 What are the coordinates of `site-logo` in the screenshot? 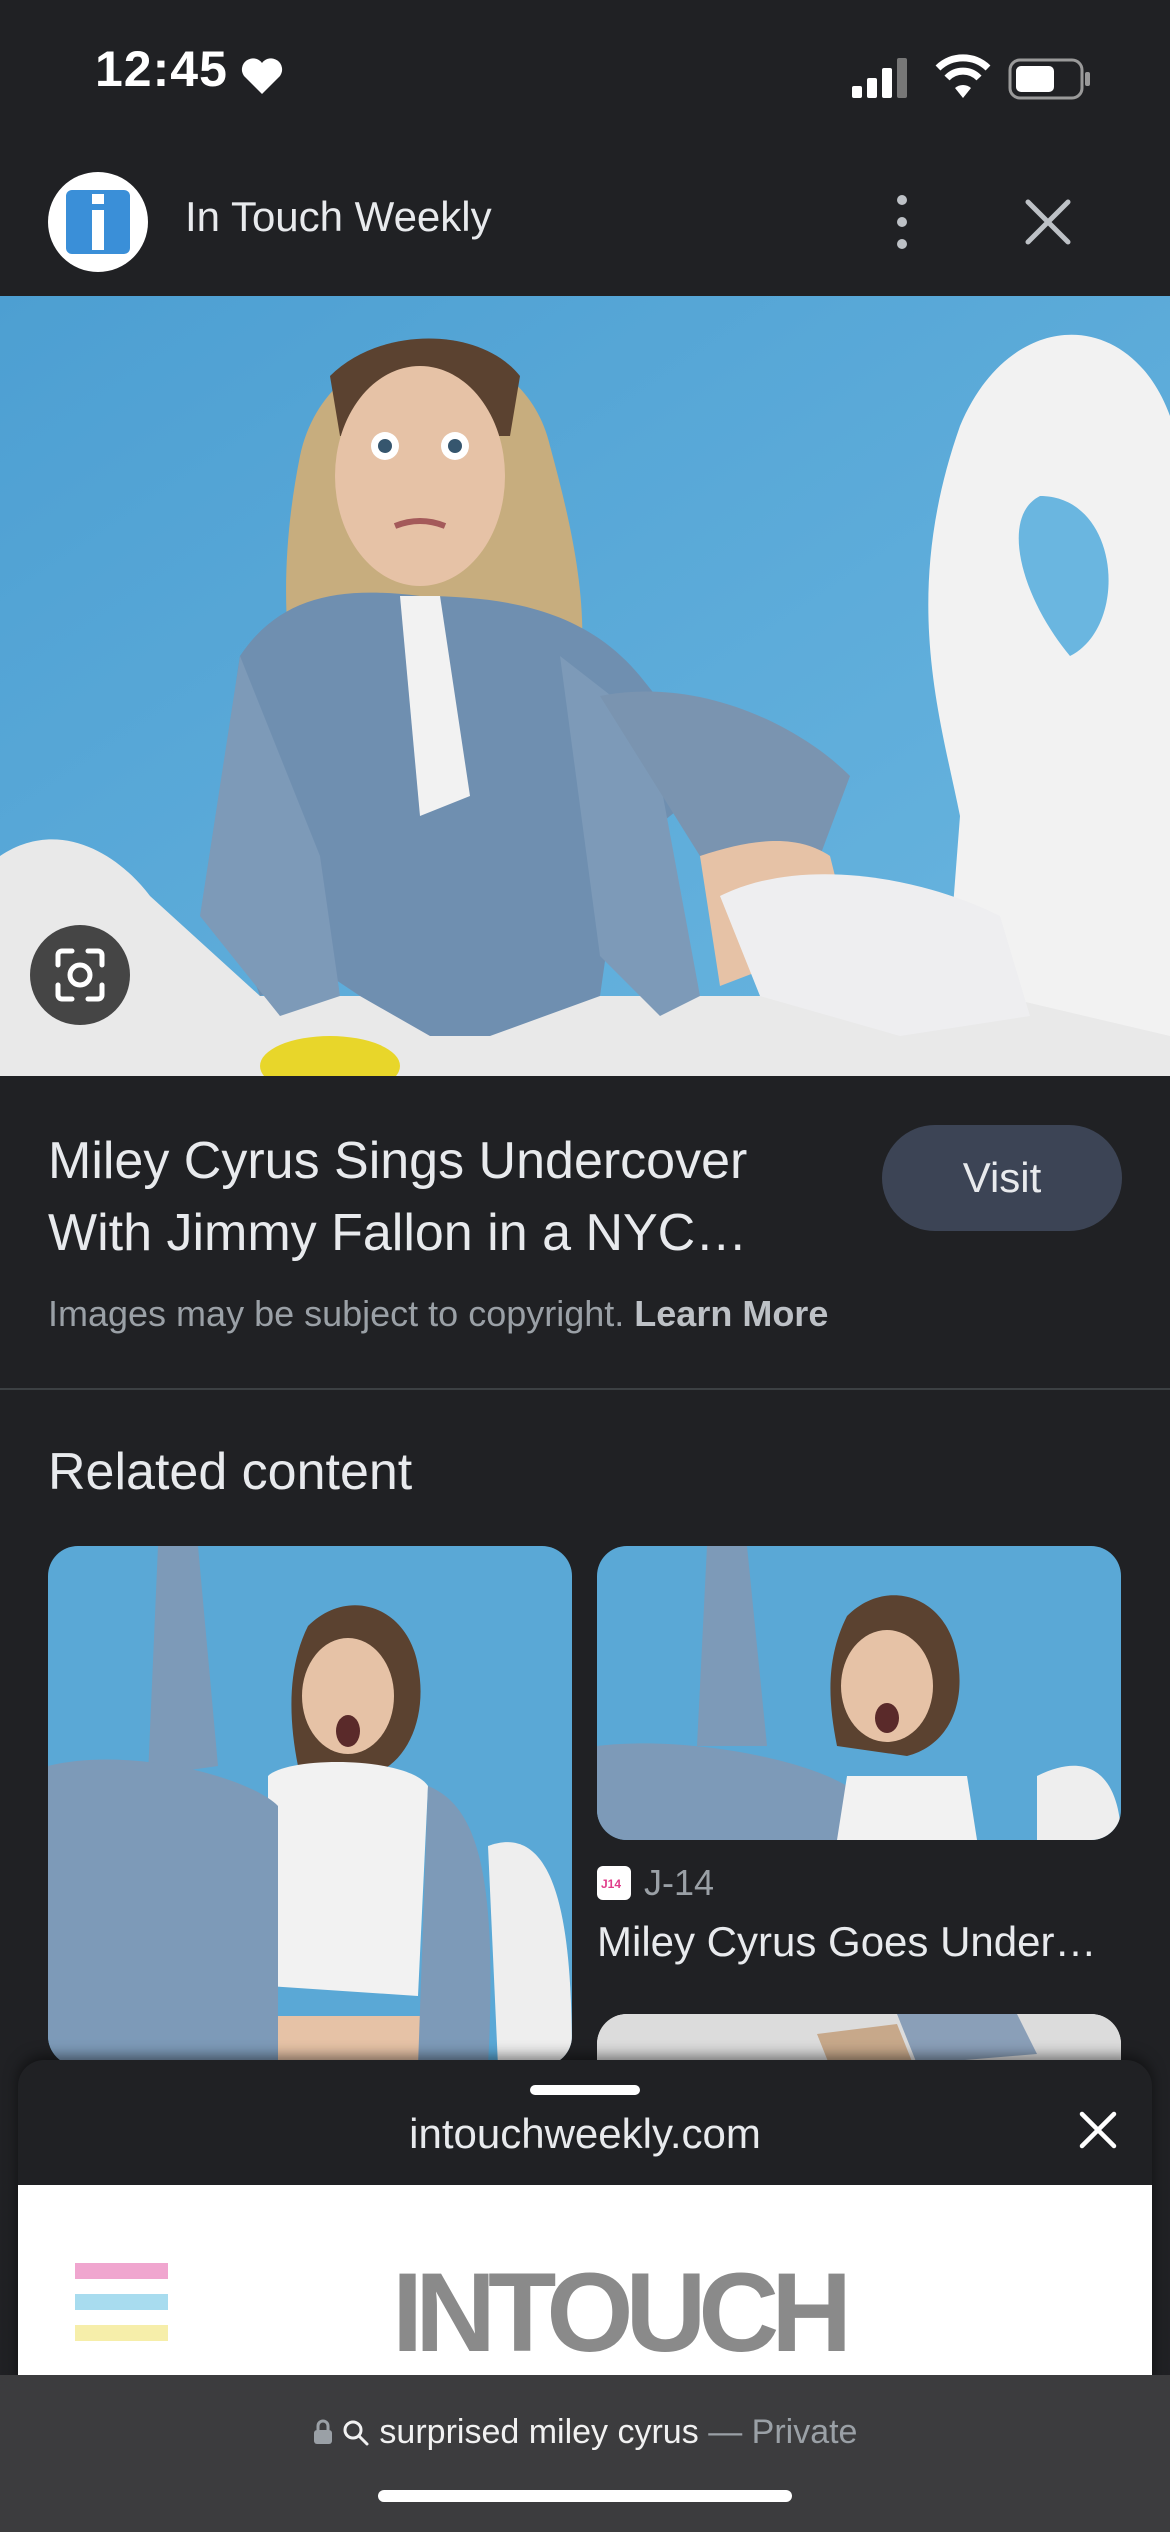 It's located at (98, 222).